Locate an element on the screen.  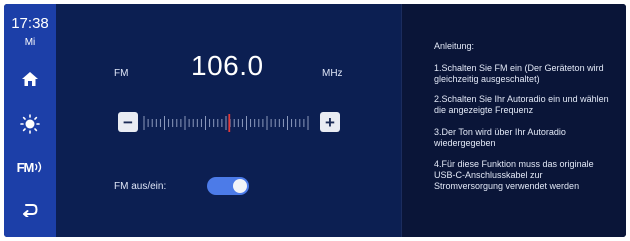
frequency-up-button: + is located at coordinates (330, 122).